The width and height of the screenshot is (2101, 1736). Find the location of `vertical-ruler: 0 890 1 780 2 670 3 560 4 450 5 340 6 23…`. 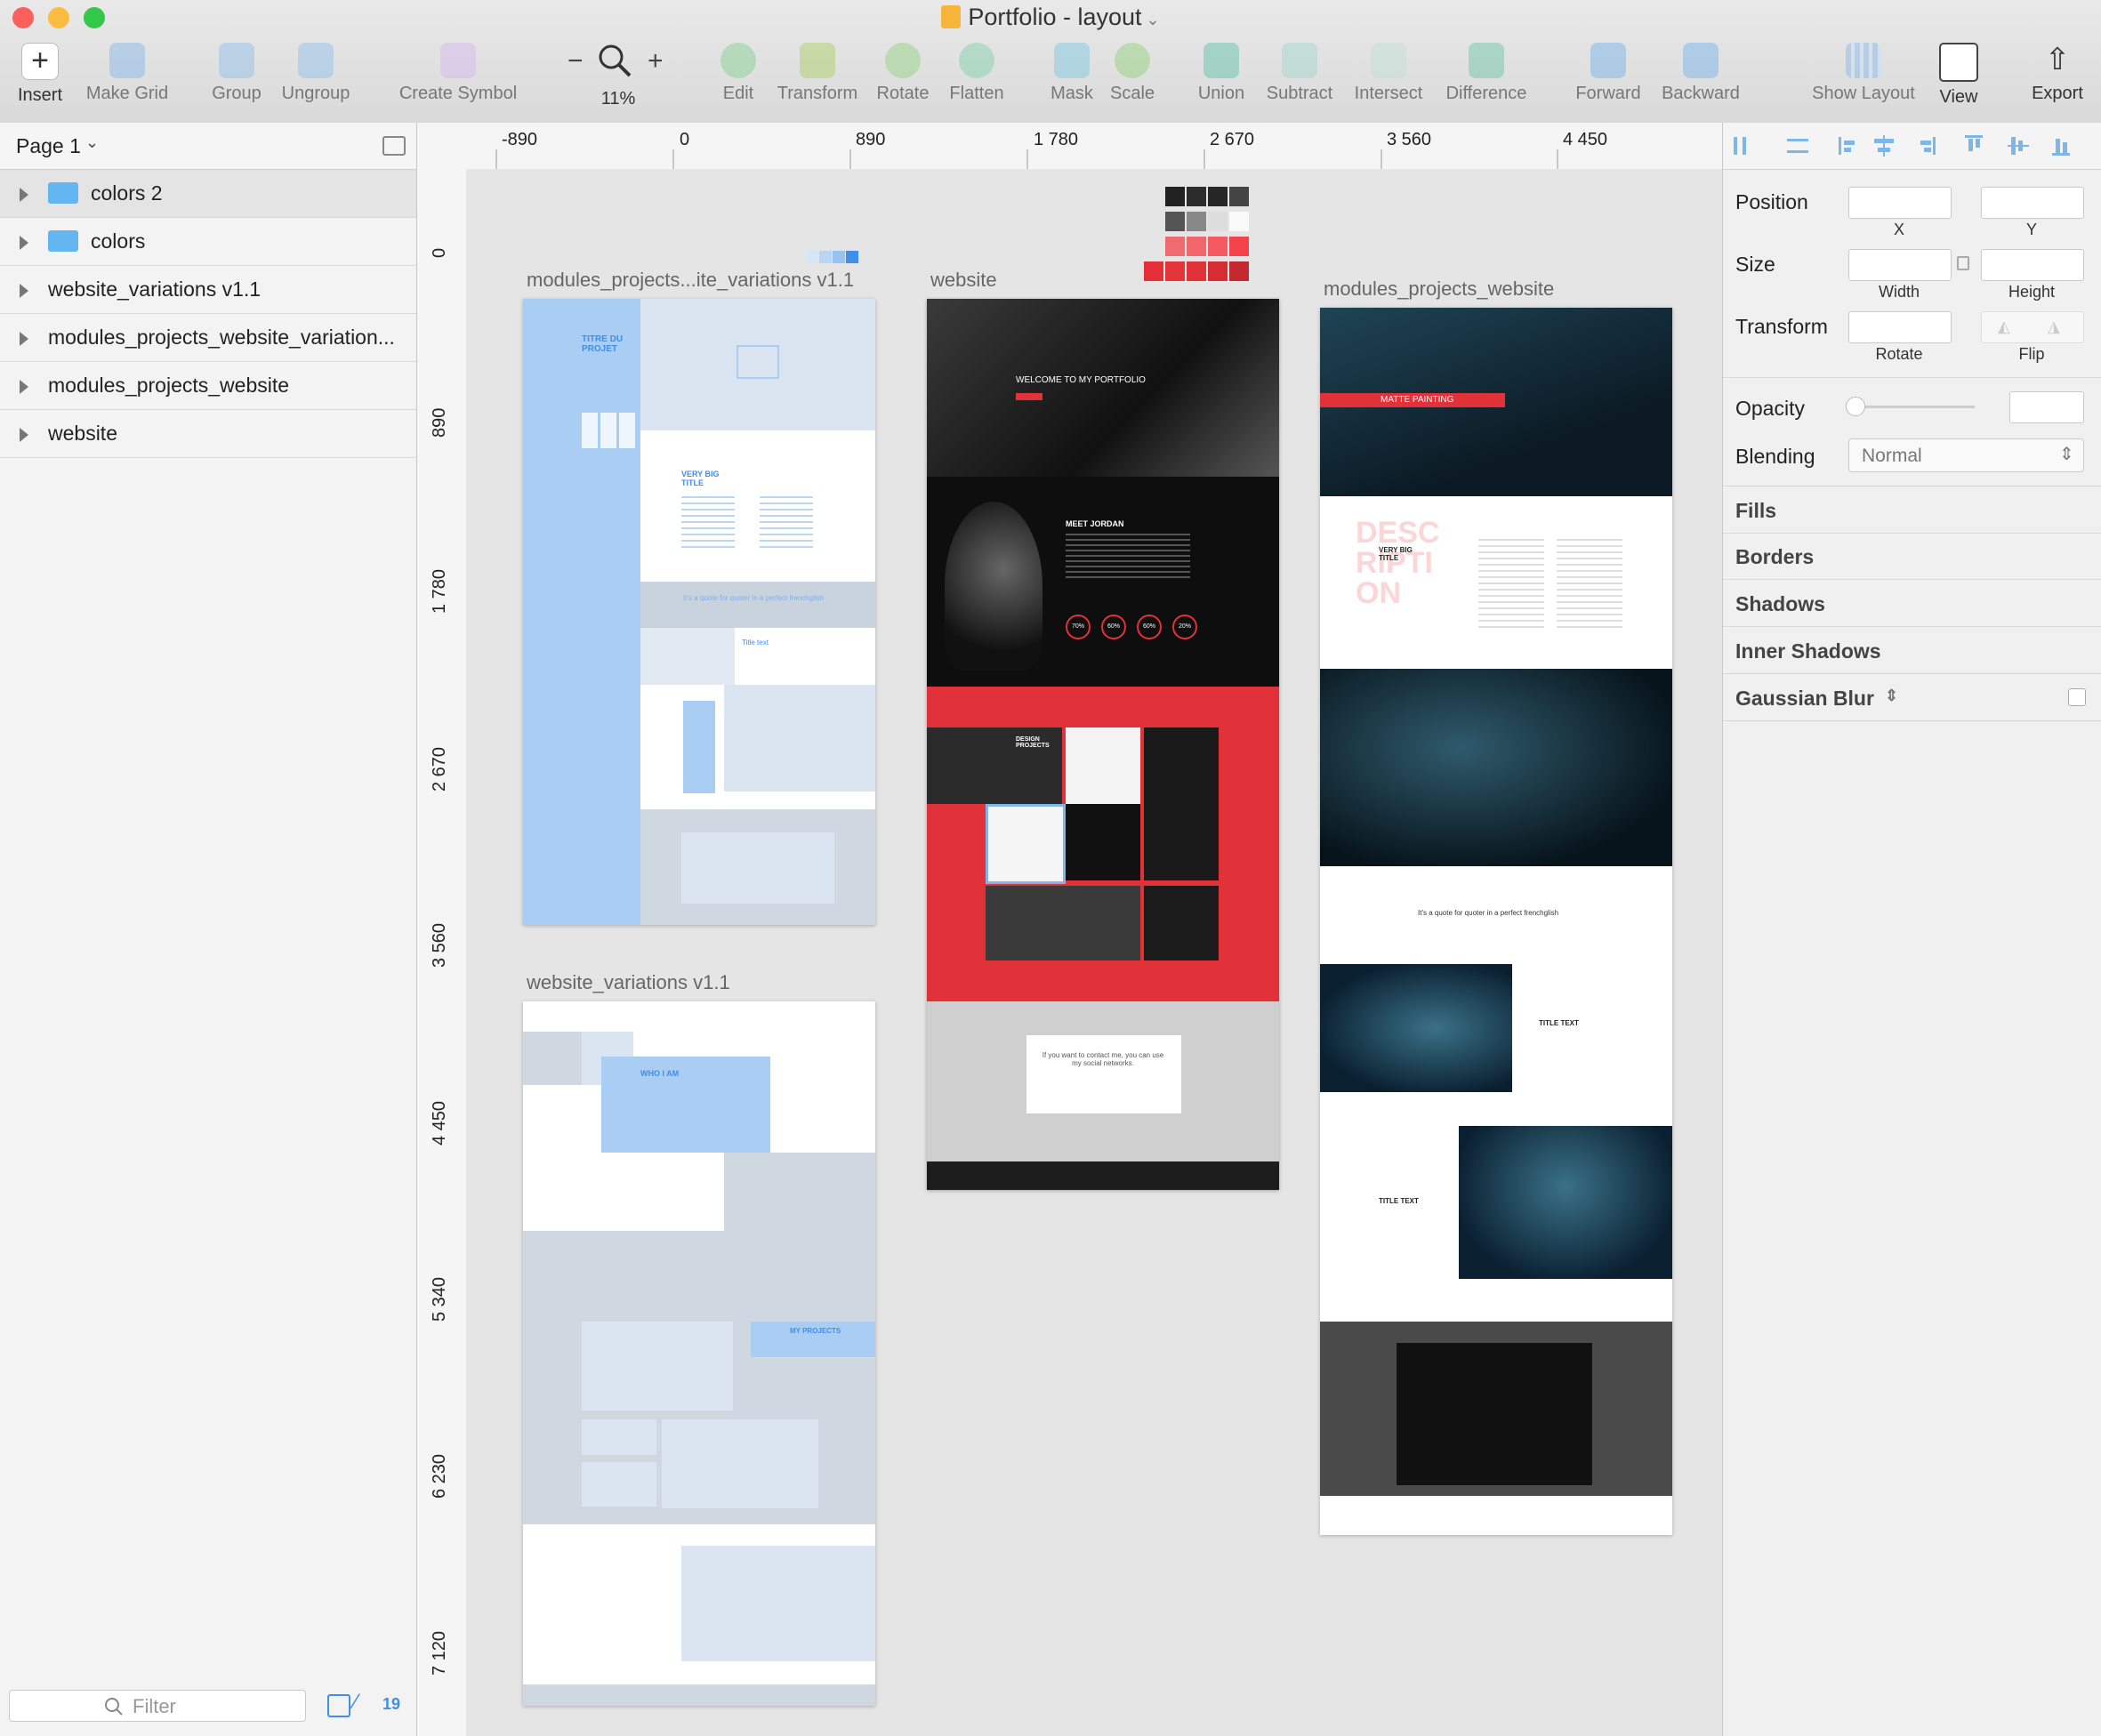

vertical-ruler: 0 890 1 780 2 670 3 560 4 450 5 340 6 23… is located at coordinates (442, 953).